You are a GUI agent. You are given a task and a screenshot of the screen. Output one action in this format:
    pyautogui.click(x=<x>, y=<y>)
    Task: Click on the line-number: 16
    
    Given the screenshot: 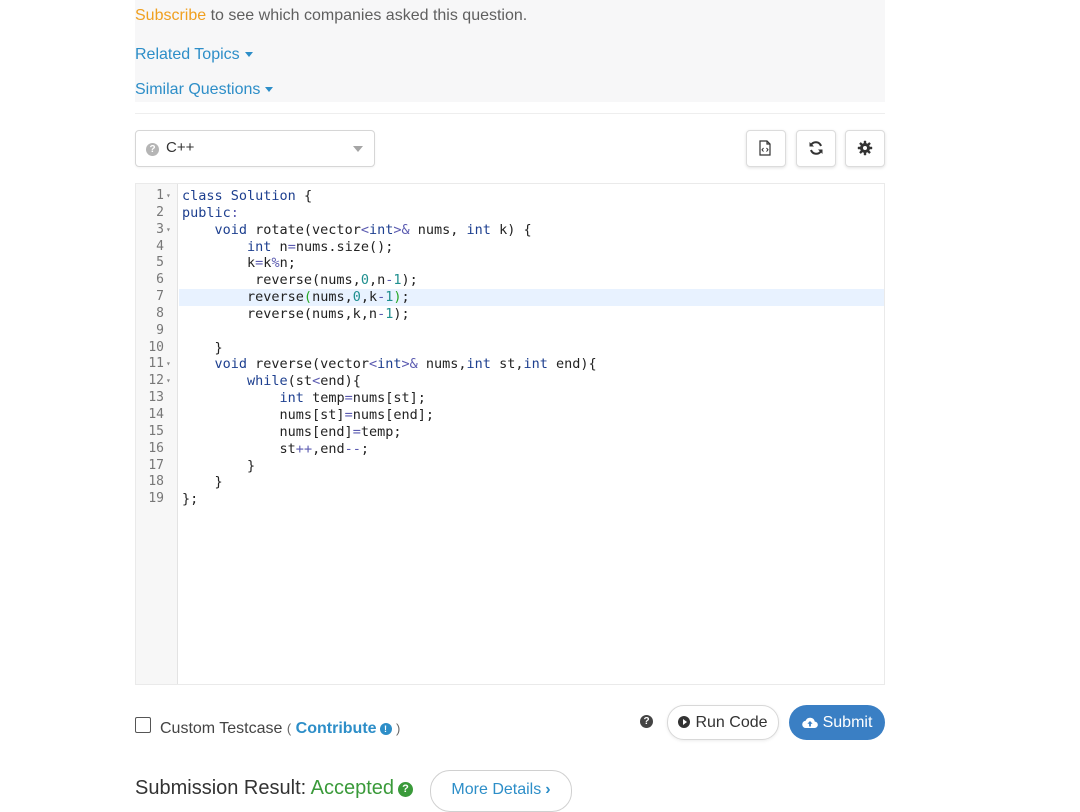 What is the action you would take?
    pyautogui.click(x=156, y=448)
    